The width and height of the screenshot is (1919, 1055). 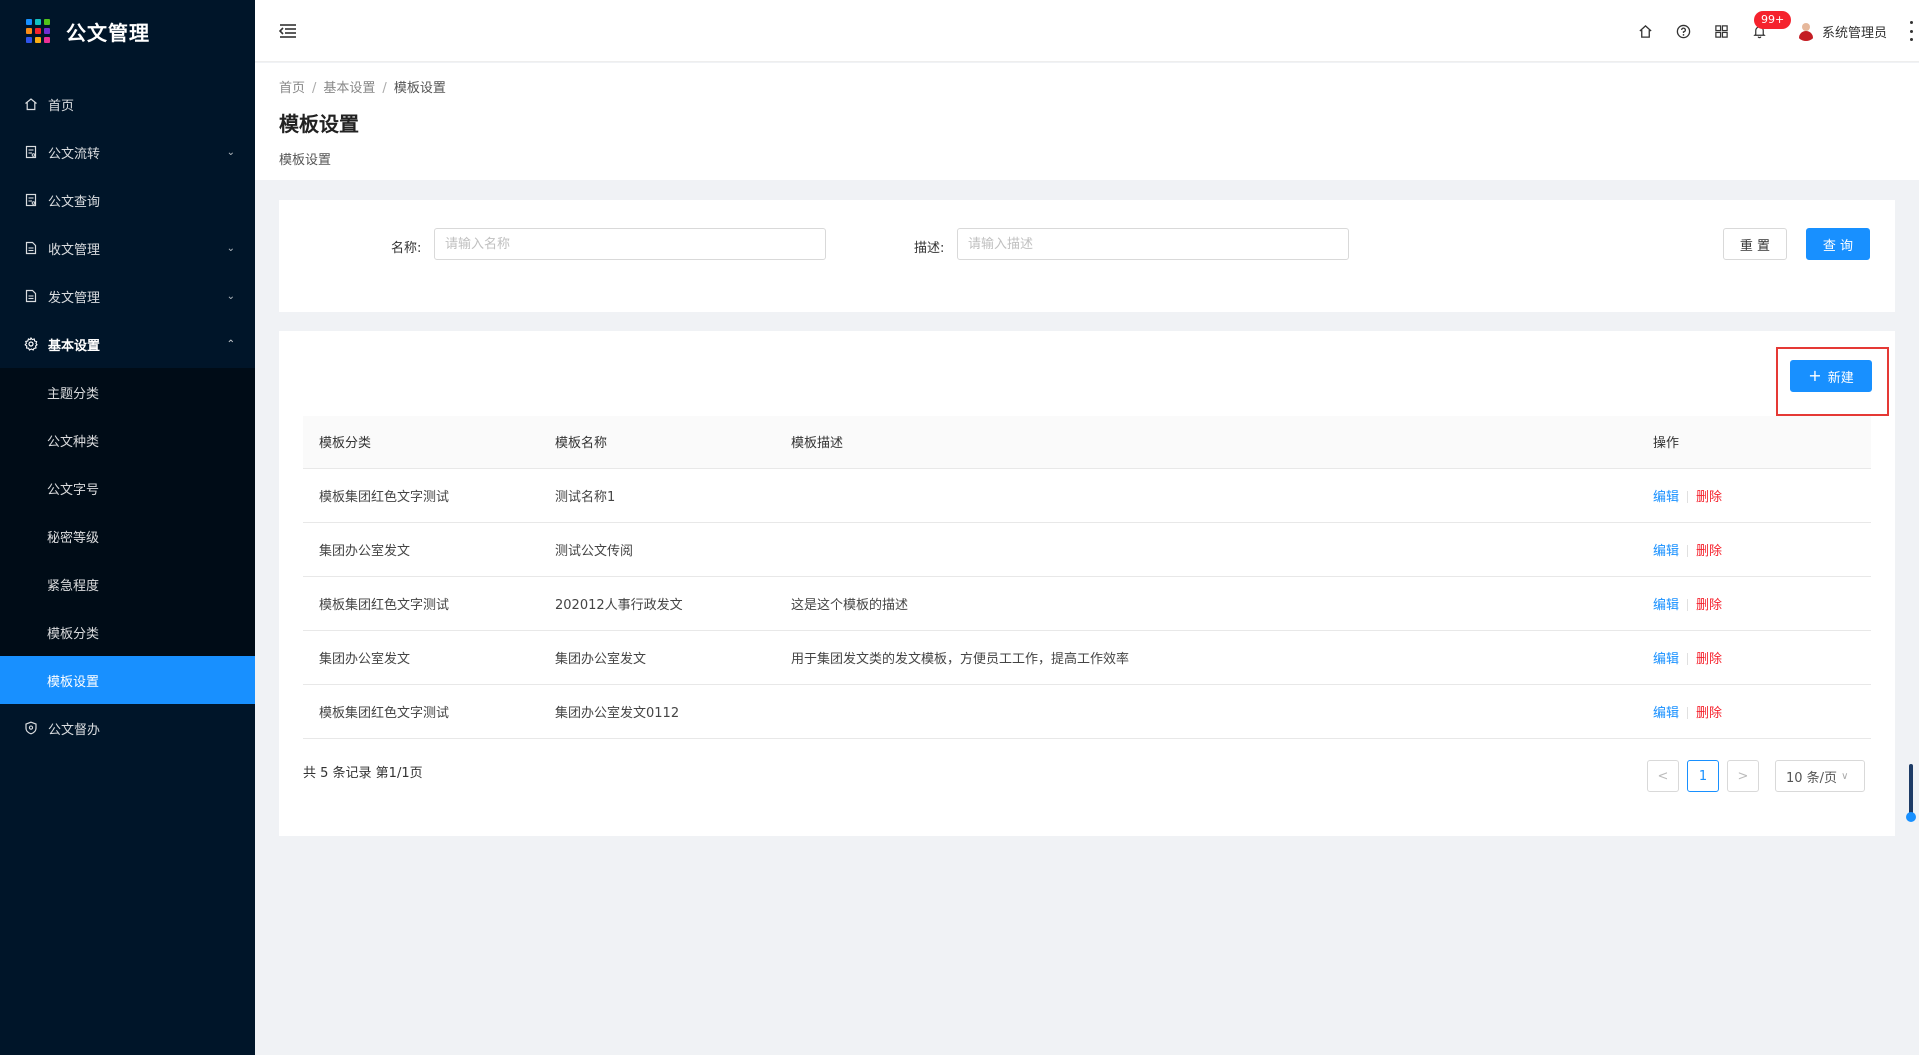 What do you see at coordinates (1722, 31) in the screenshot?
I see `apps-icon` at bounding box center [1722, 31].